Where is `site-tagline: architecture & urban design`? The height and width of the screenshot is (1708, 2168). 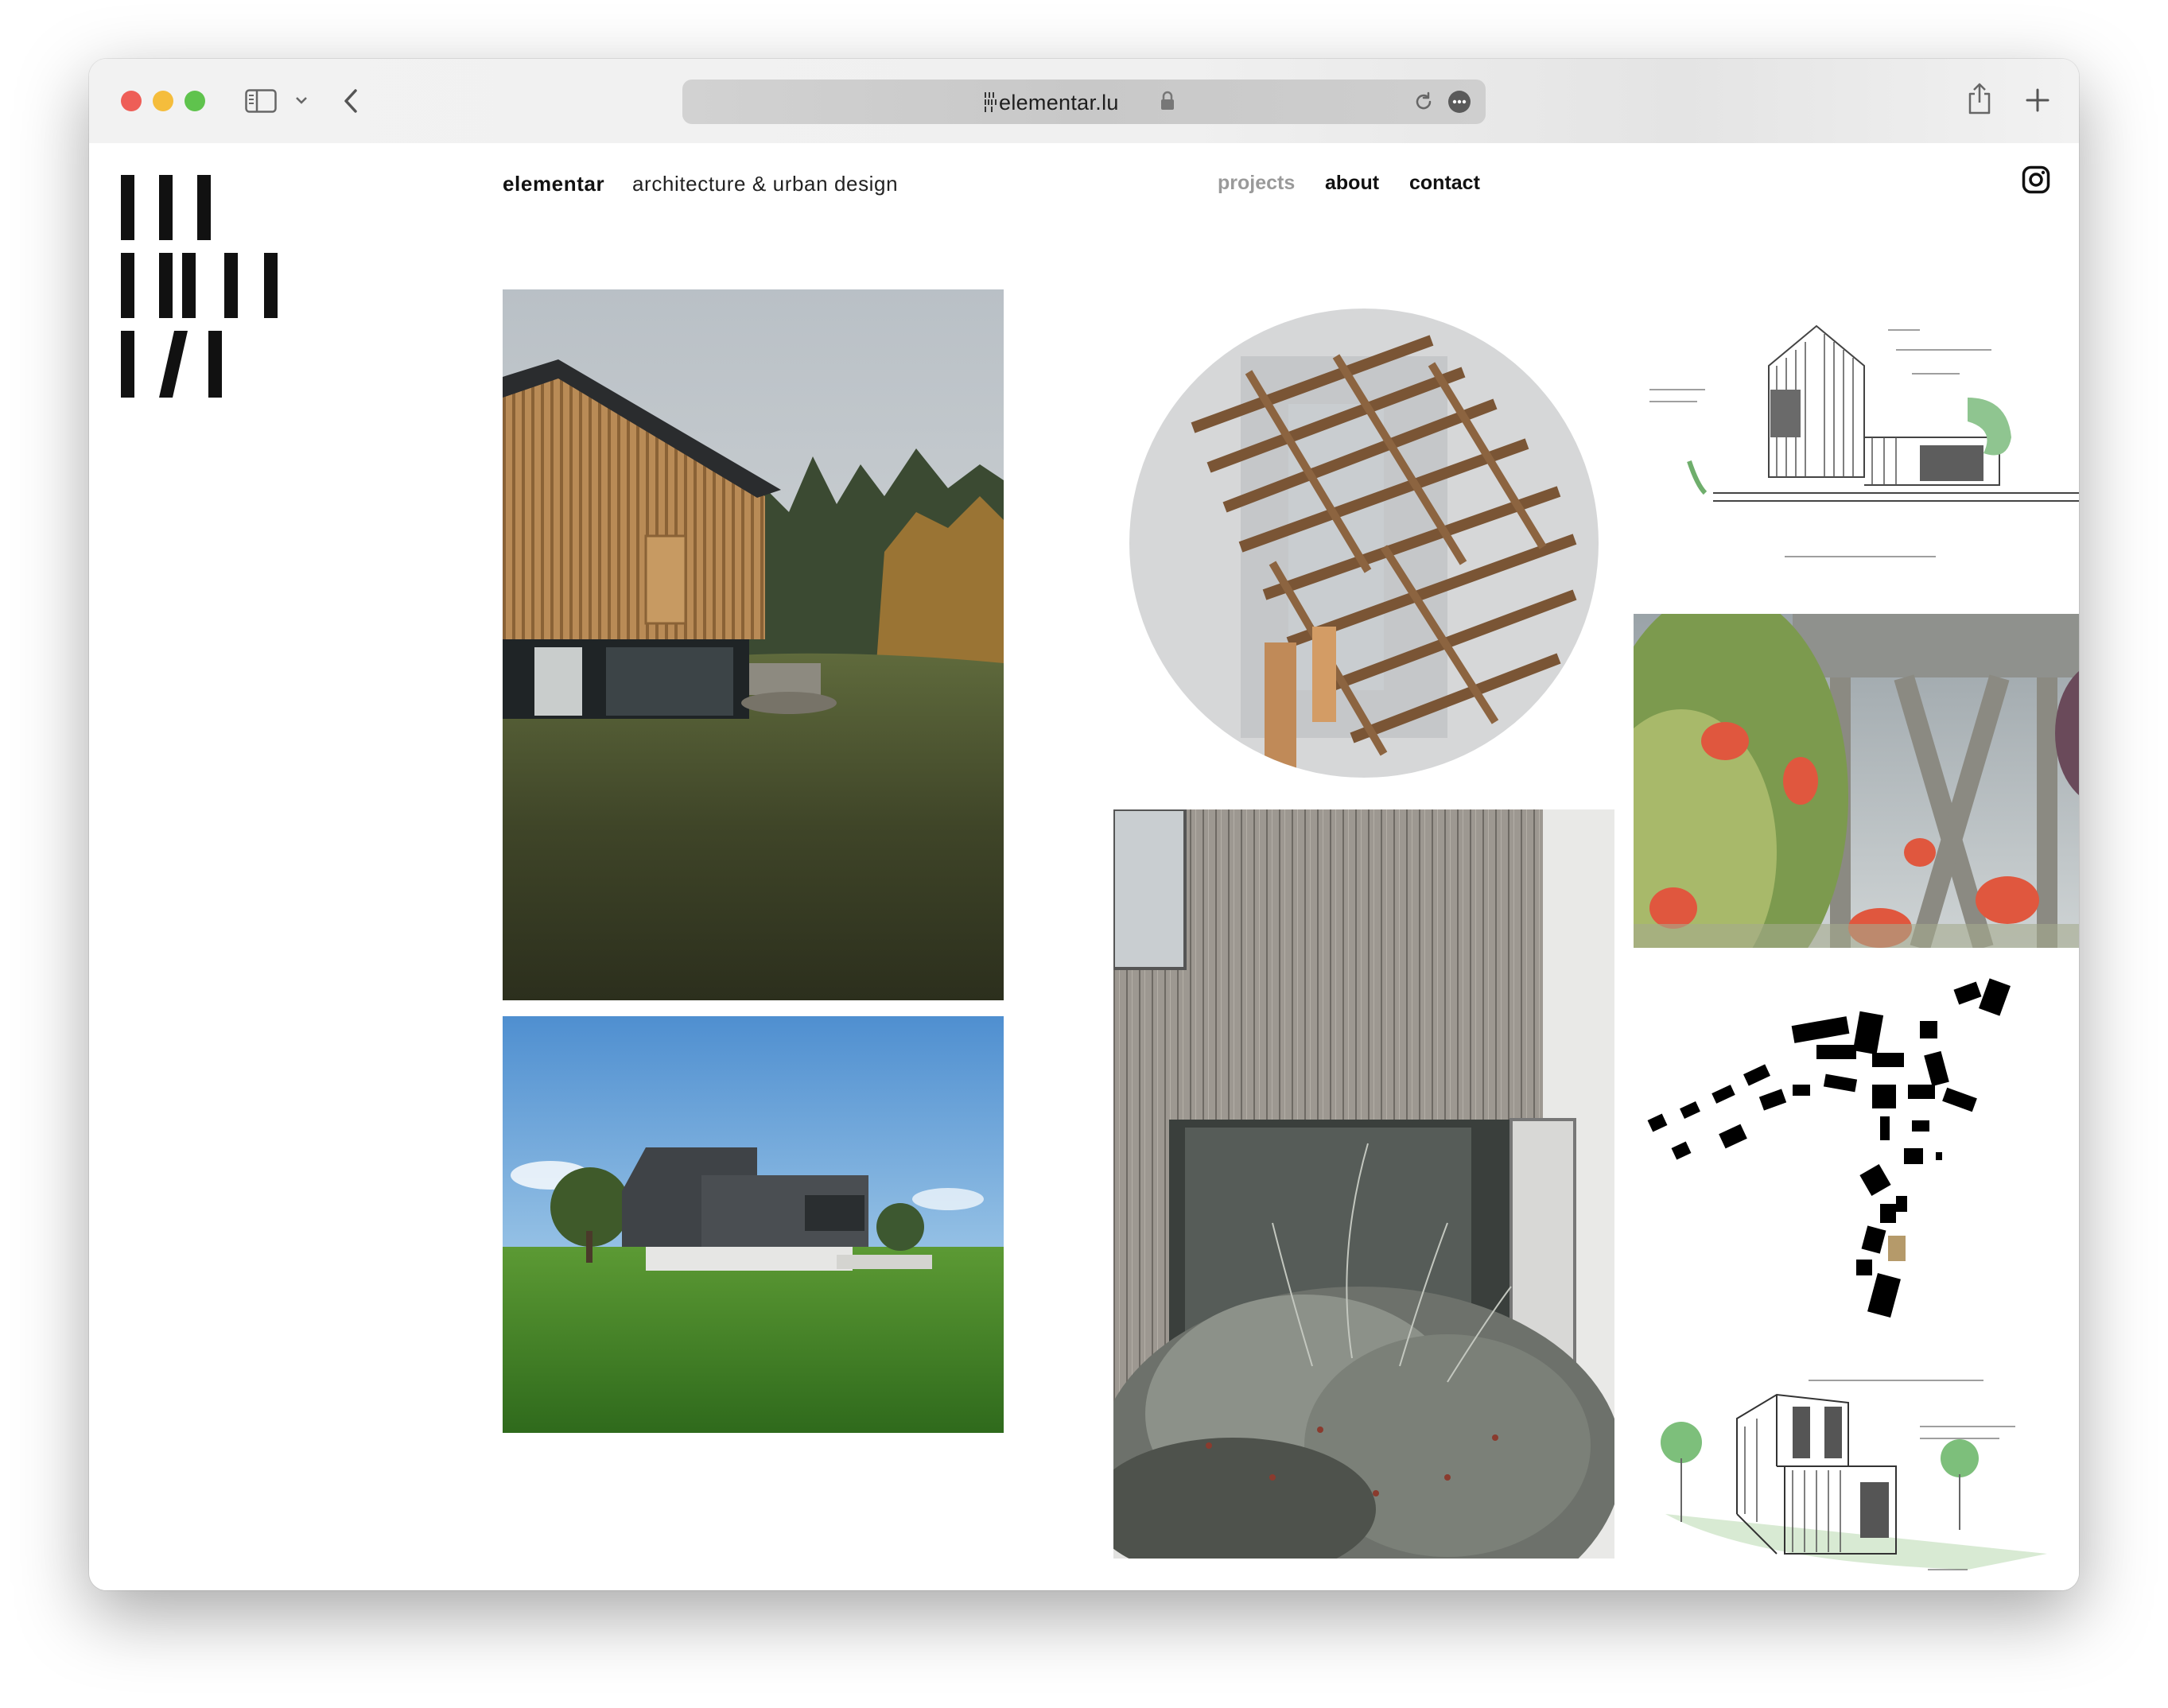 site-tagline: architecture & urban design is located at coordinates (765, 184).